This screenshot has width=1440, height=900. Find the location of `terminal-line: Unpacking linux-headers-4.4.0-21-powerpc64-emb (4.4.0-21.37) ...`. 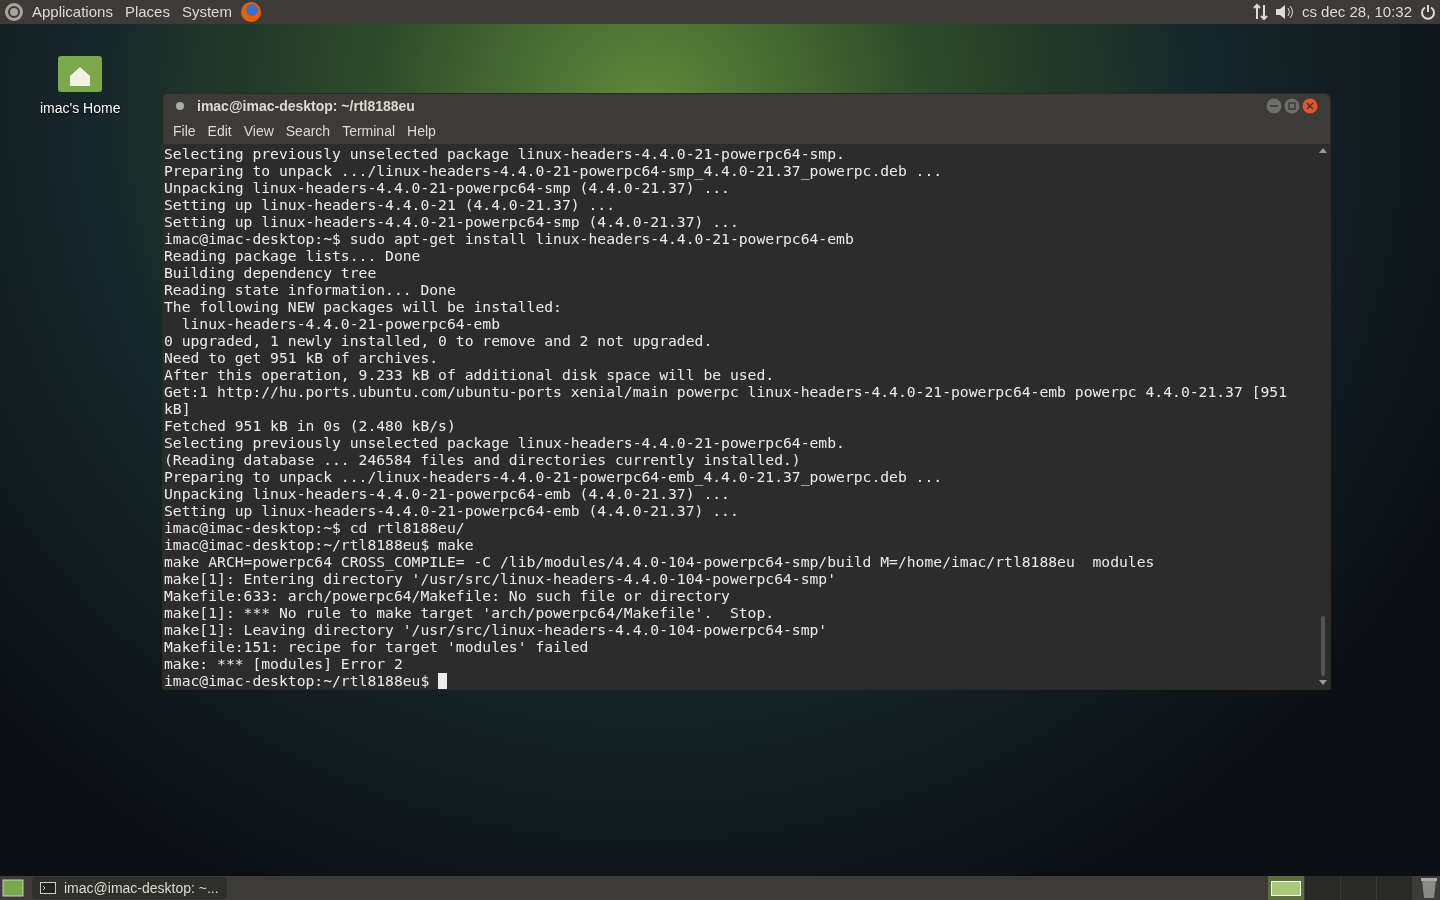

terminal-line: Unpacking linux-headers-4.4.0-21-powerpc64-emb (4.4.0-21.37) ... is located at coordinates (447, 493).